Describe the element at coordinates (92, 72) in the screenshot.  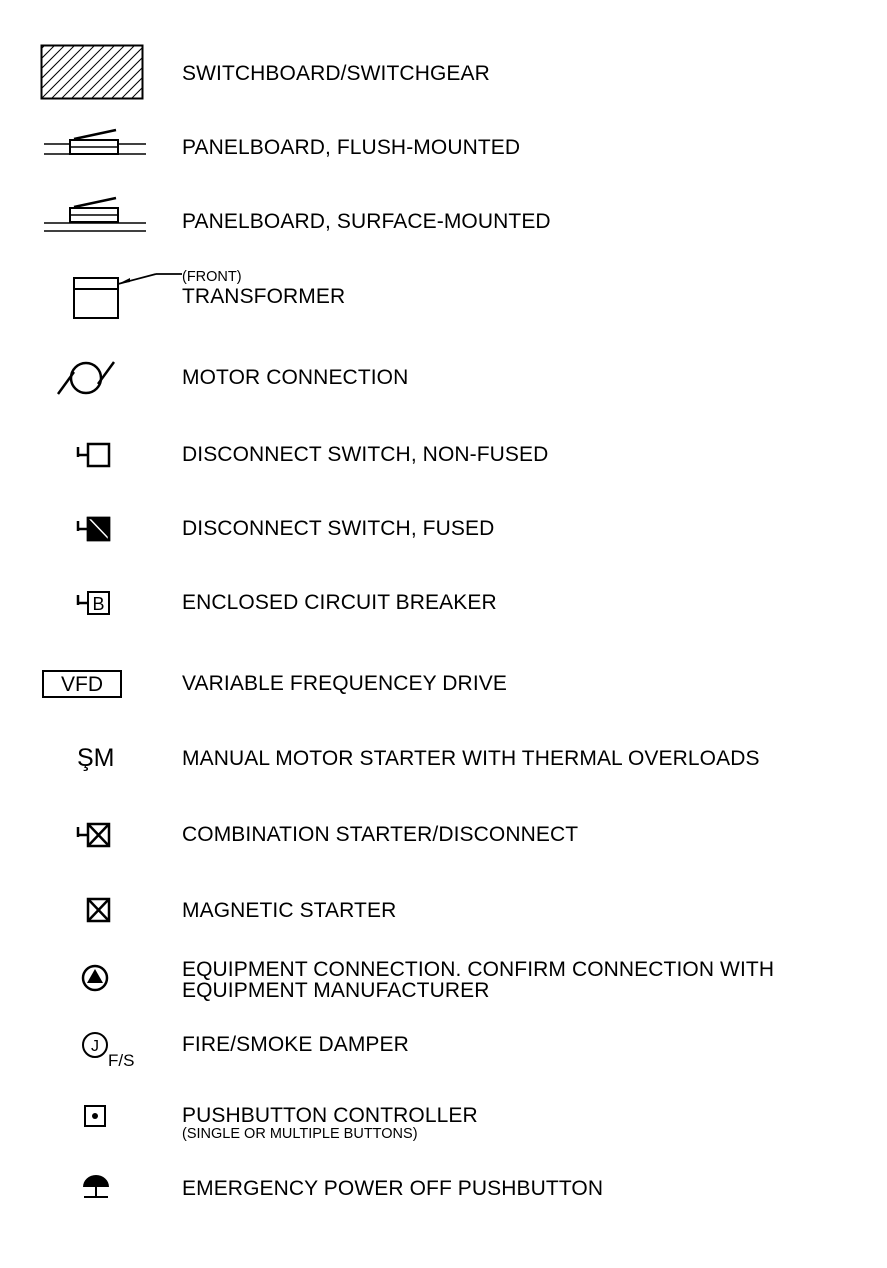
I see `switchboard-symbol-icon` at that location.